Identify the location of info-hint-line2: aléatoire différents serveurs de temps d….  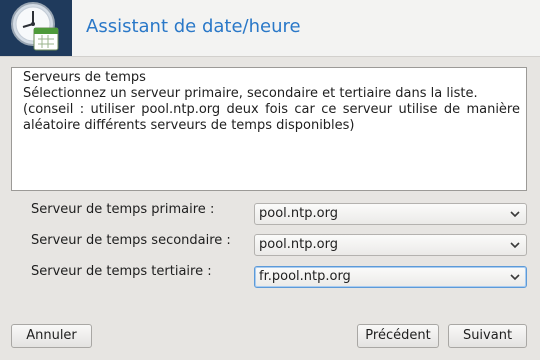
(189, 125).